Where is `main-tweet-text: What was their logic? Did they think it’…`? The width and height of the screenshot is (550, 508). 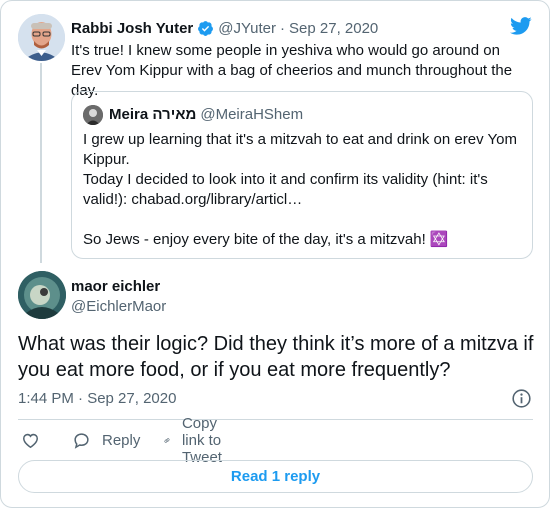
main-tweet-text: What was their logic? Did they think it’… is located at coordinates (276, 357).